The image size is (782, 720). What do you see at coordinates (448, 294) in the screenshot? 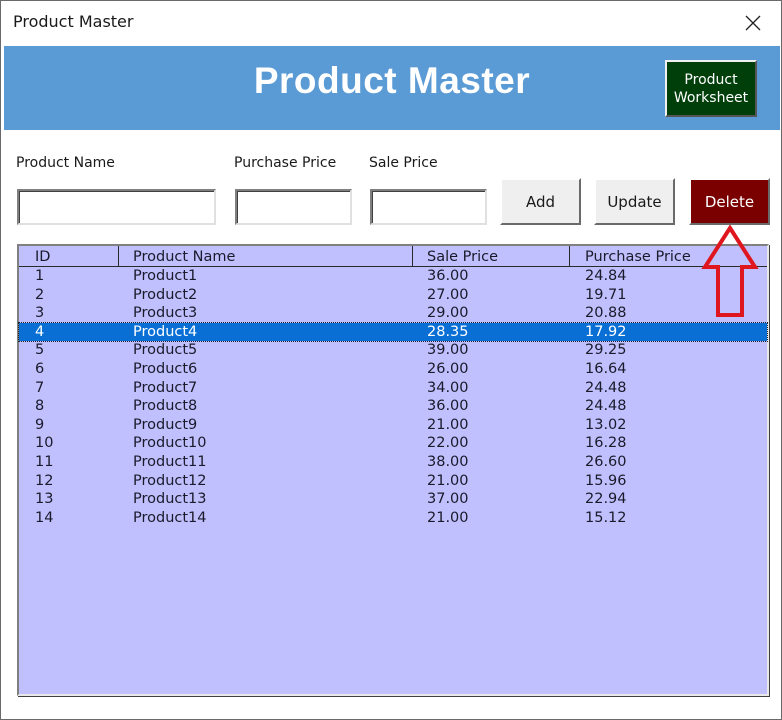
I see `cell-sale-price: 27.00` at bounding box center [448, 294].